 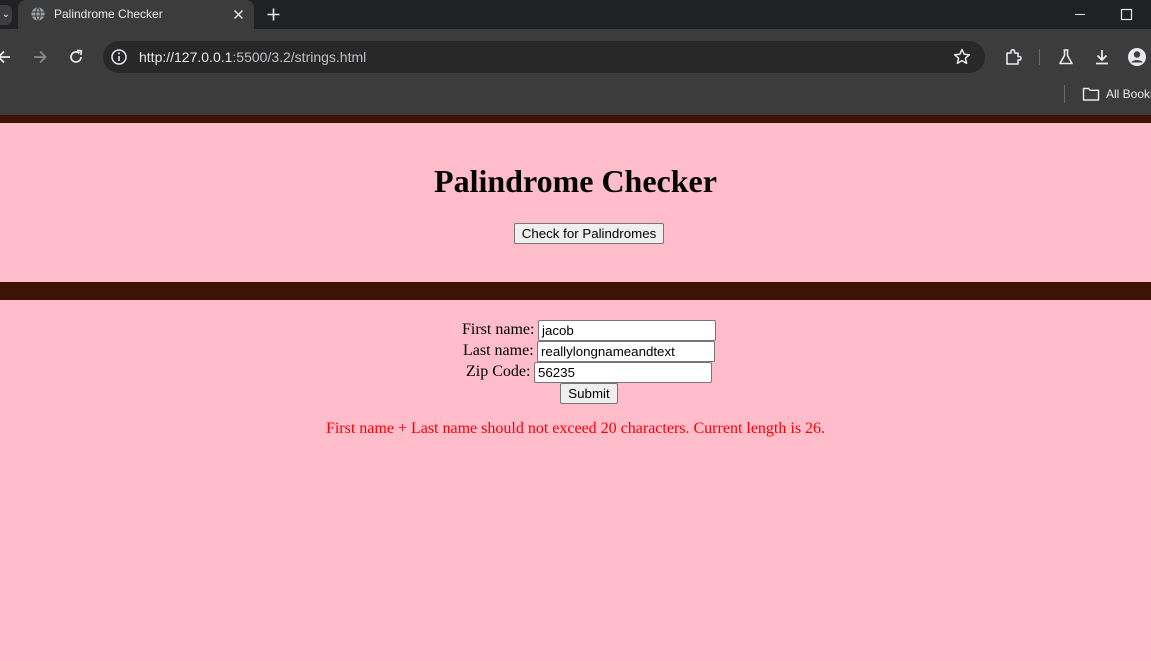 I want to click on download-icon, so click(x=1102, y=57).